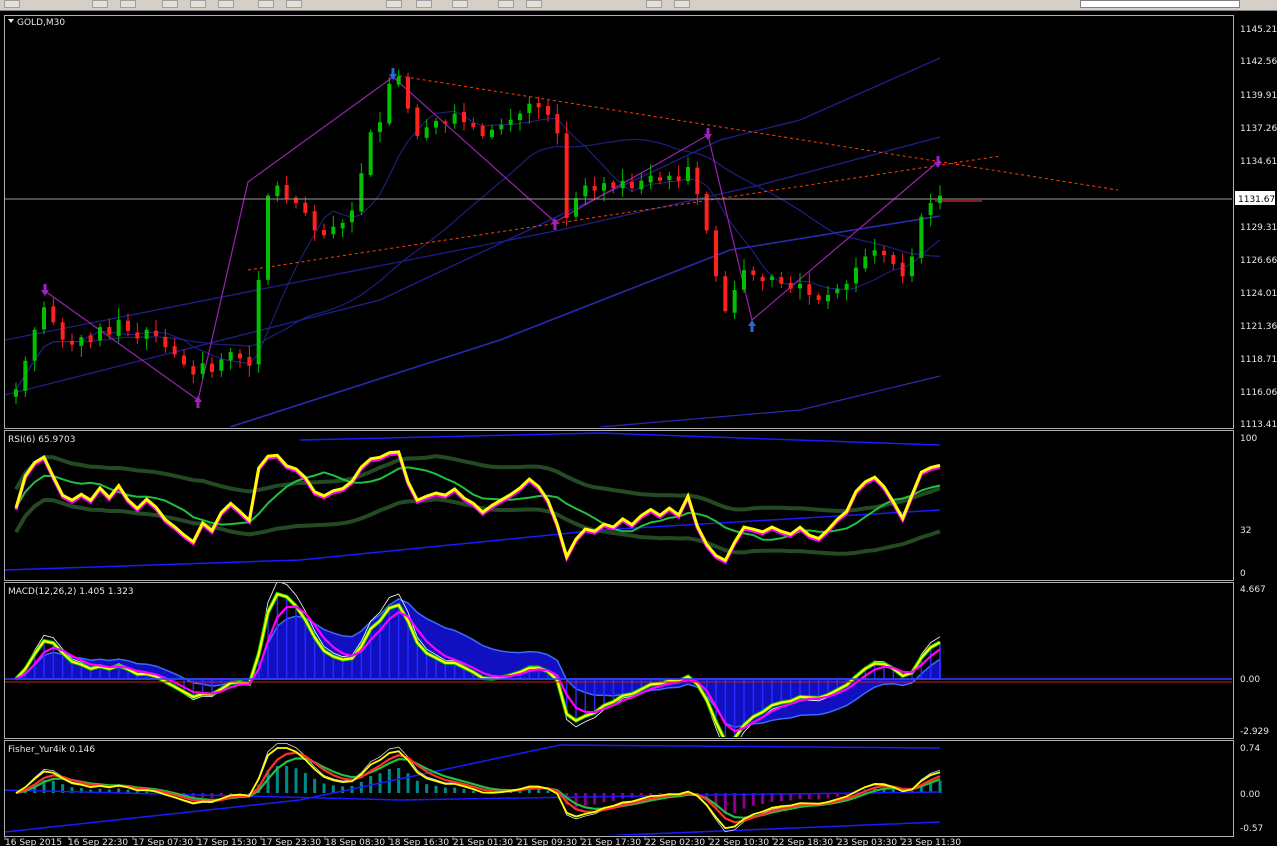 The height and width of the screenshot is (846, 1277). I want to click on rsi-main-line, so click(477, 506).